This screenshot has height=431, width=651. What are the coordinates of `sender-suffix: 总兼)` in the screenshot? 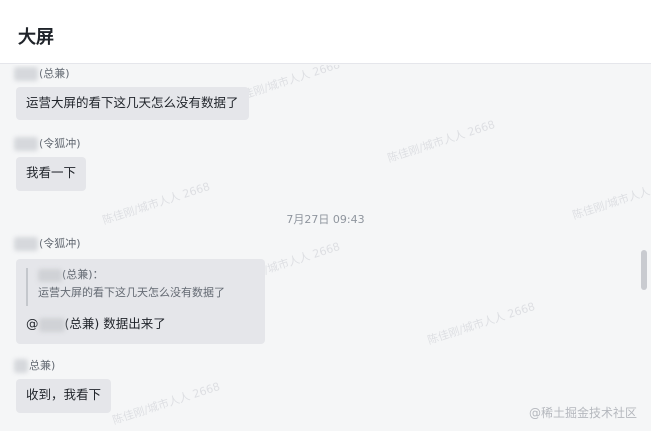 It's located at (42, 365).